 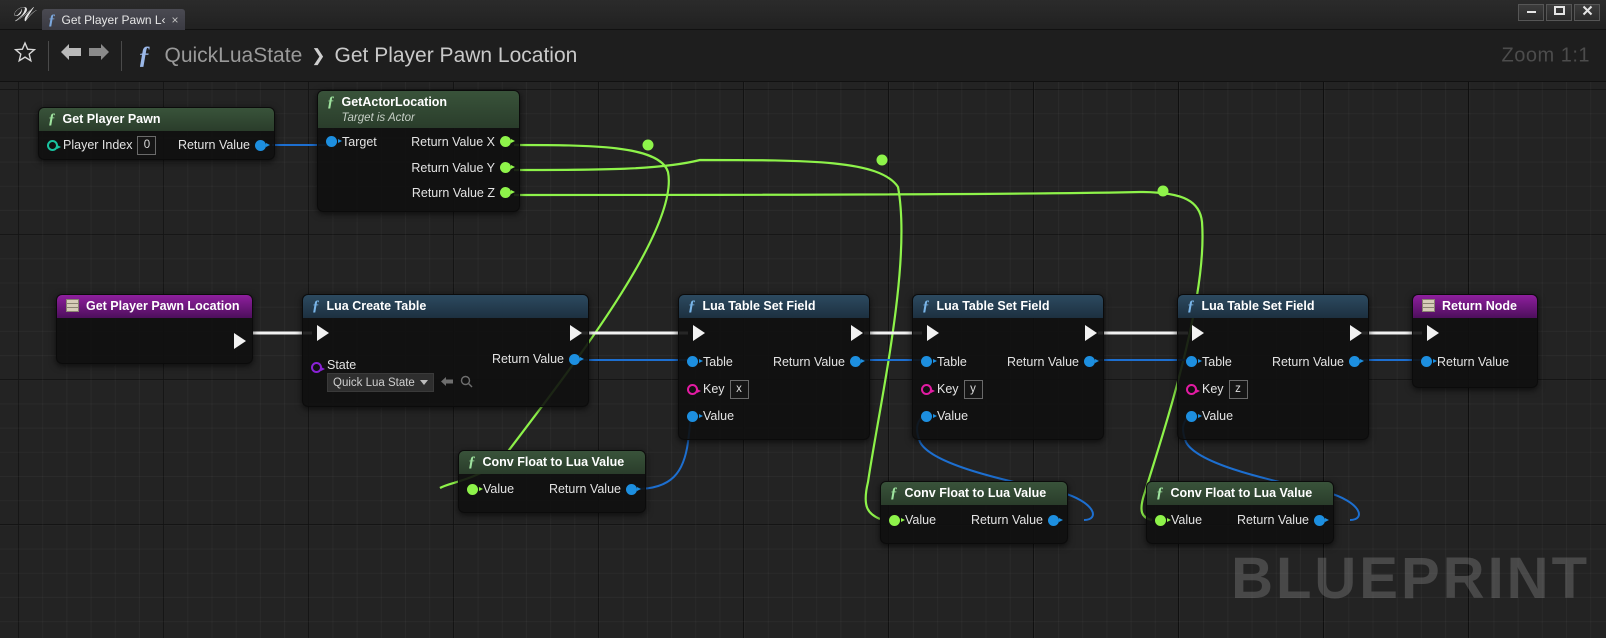 What do you see at coordinates (423, 382) in the screenshot?
I see `chevron-down-icon` at bounding box center [423, 382].